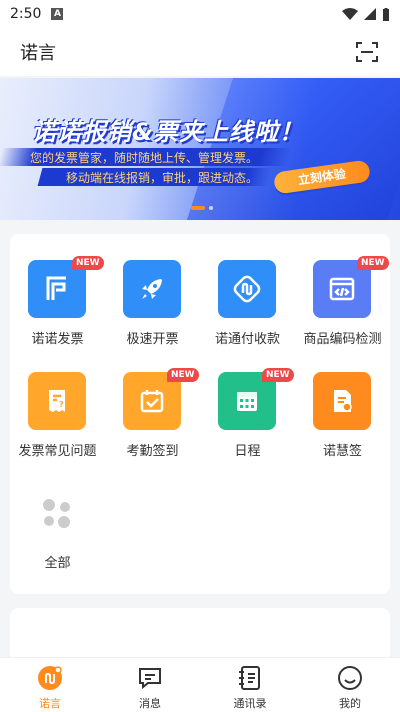 This screenshot has height=712, width=400. Describe the element at coordinates (342, 339) in the screenshot. I see `grid-item-label: 商品编码检测` at that location.